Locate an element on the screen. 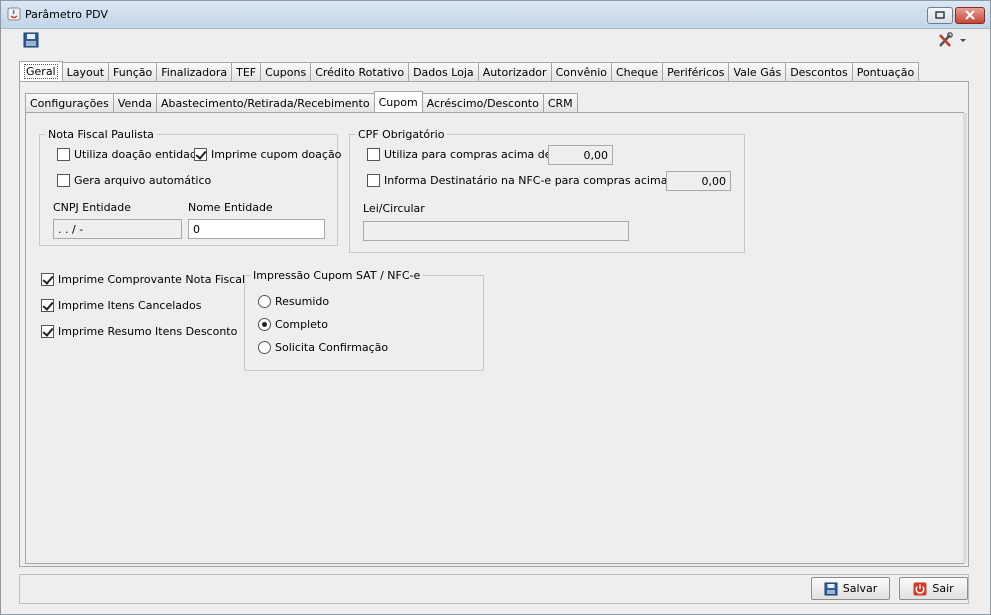 The image size is (991, 615). title-bar: Parâmetro PDV is located at coordinates (495, 15).